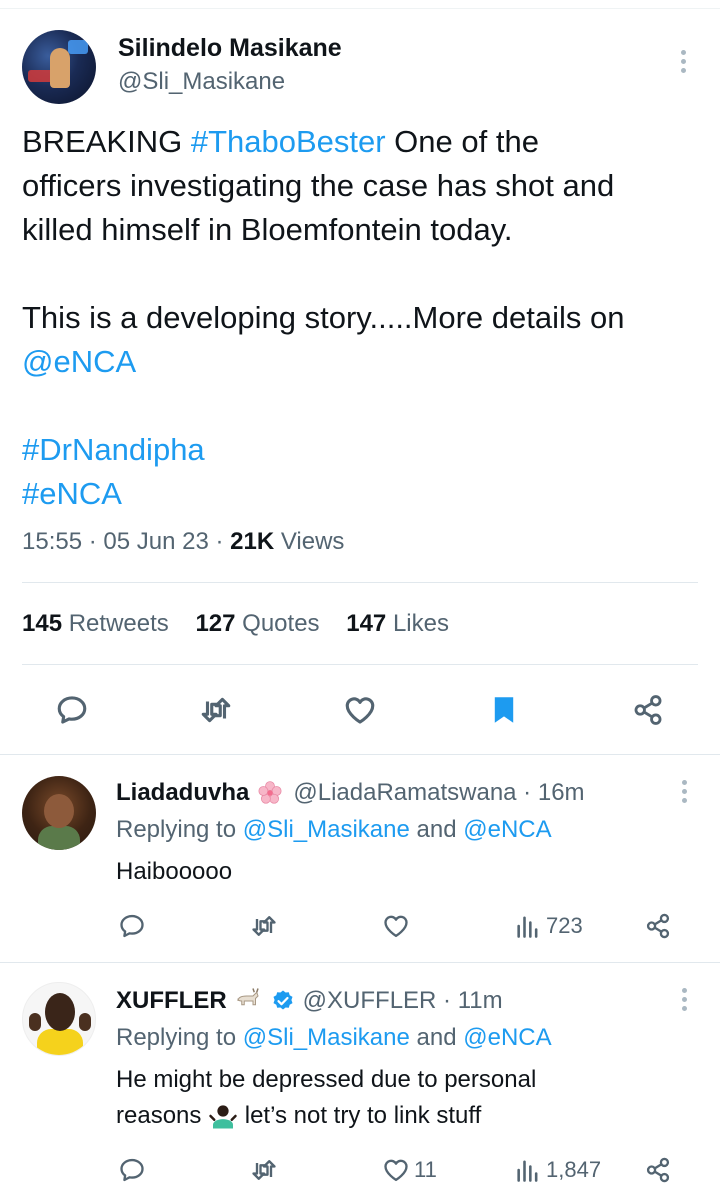  Describe the element at coordinates (201, 82) in the screenshot. I see `author-handle: @Sli_Masikane` at that location.